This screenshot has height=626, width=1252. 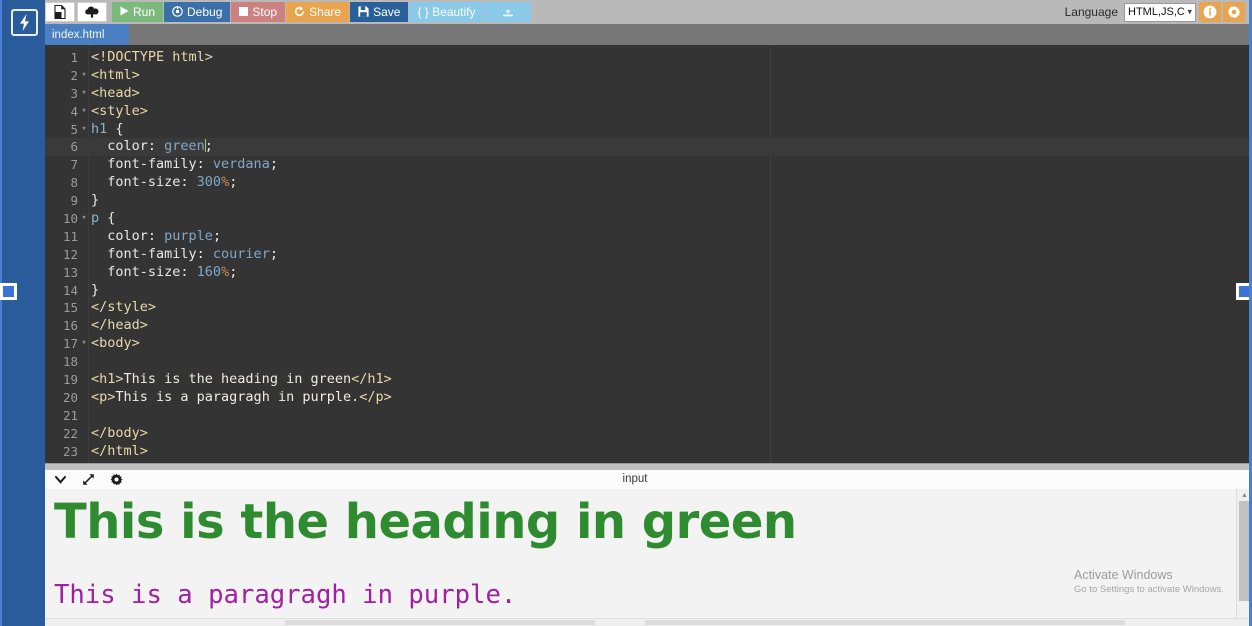 What do you see at coordinates (70, 362) in the screenshot?
I see `line-number: 18` at bounding box center [70, 362].